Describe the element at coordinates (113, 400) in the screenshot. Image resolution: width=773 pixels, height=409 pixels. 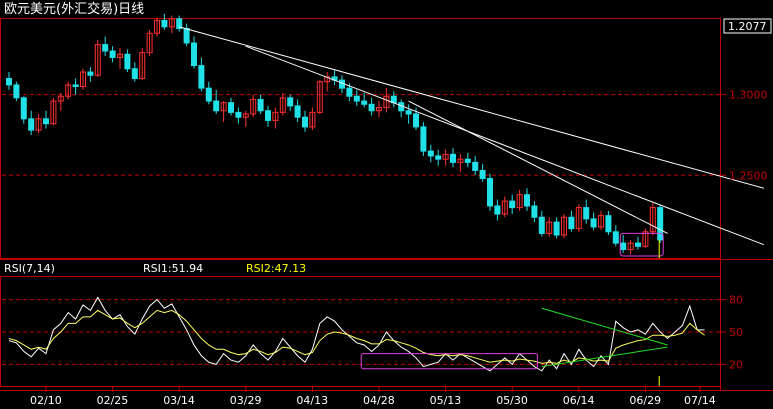
I see `x-tick-label: 02/25` at that location.